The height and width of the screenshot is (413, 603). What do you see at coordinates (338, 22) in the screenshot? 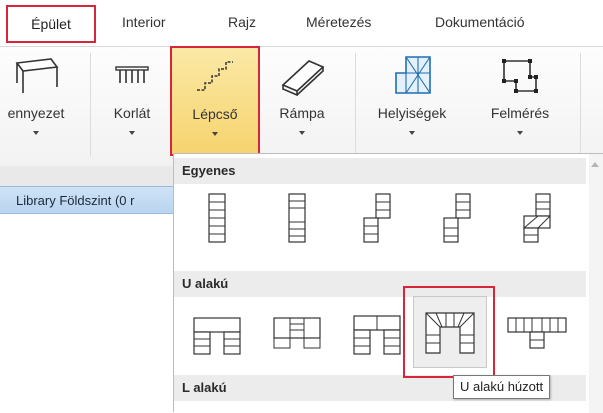
I see `tab-meretezes: Méretezés` at bounding box center [338, 22].